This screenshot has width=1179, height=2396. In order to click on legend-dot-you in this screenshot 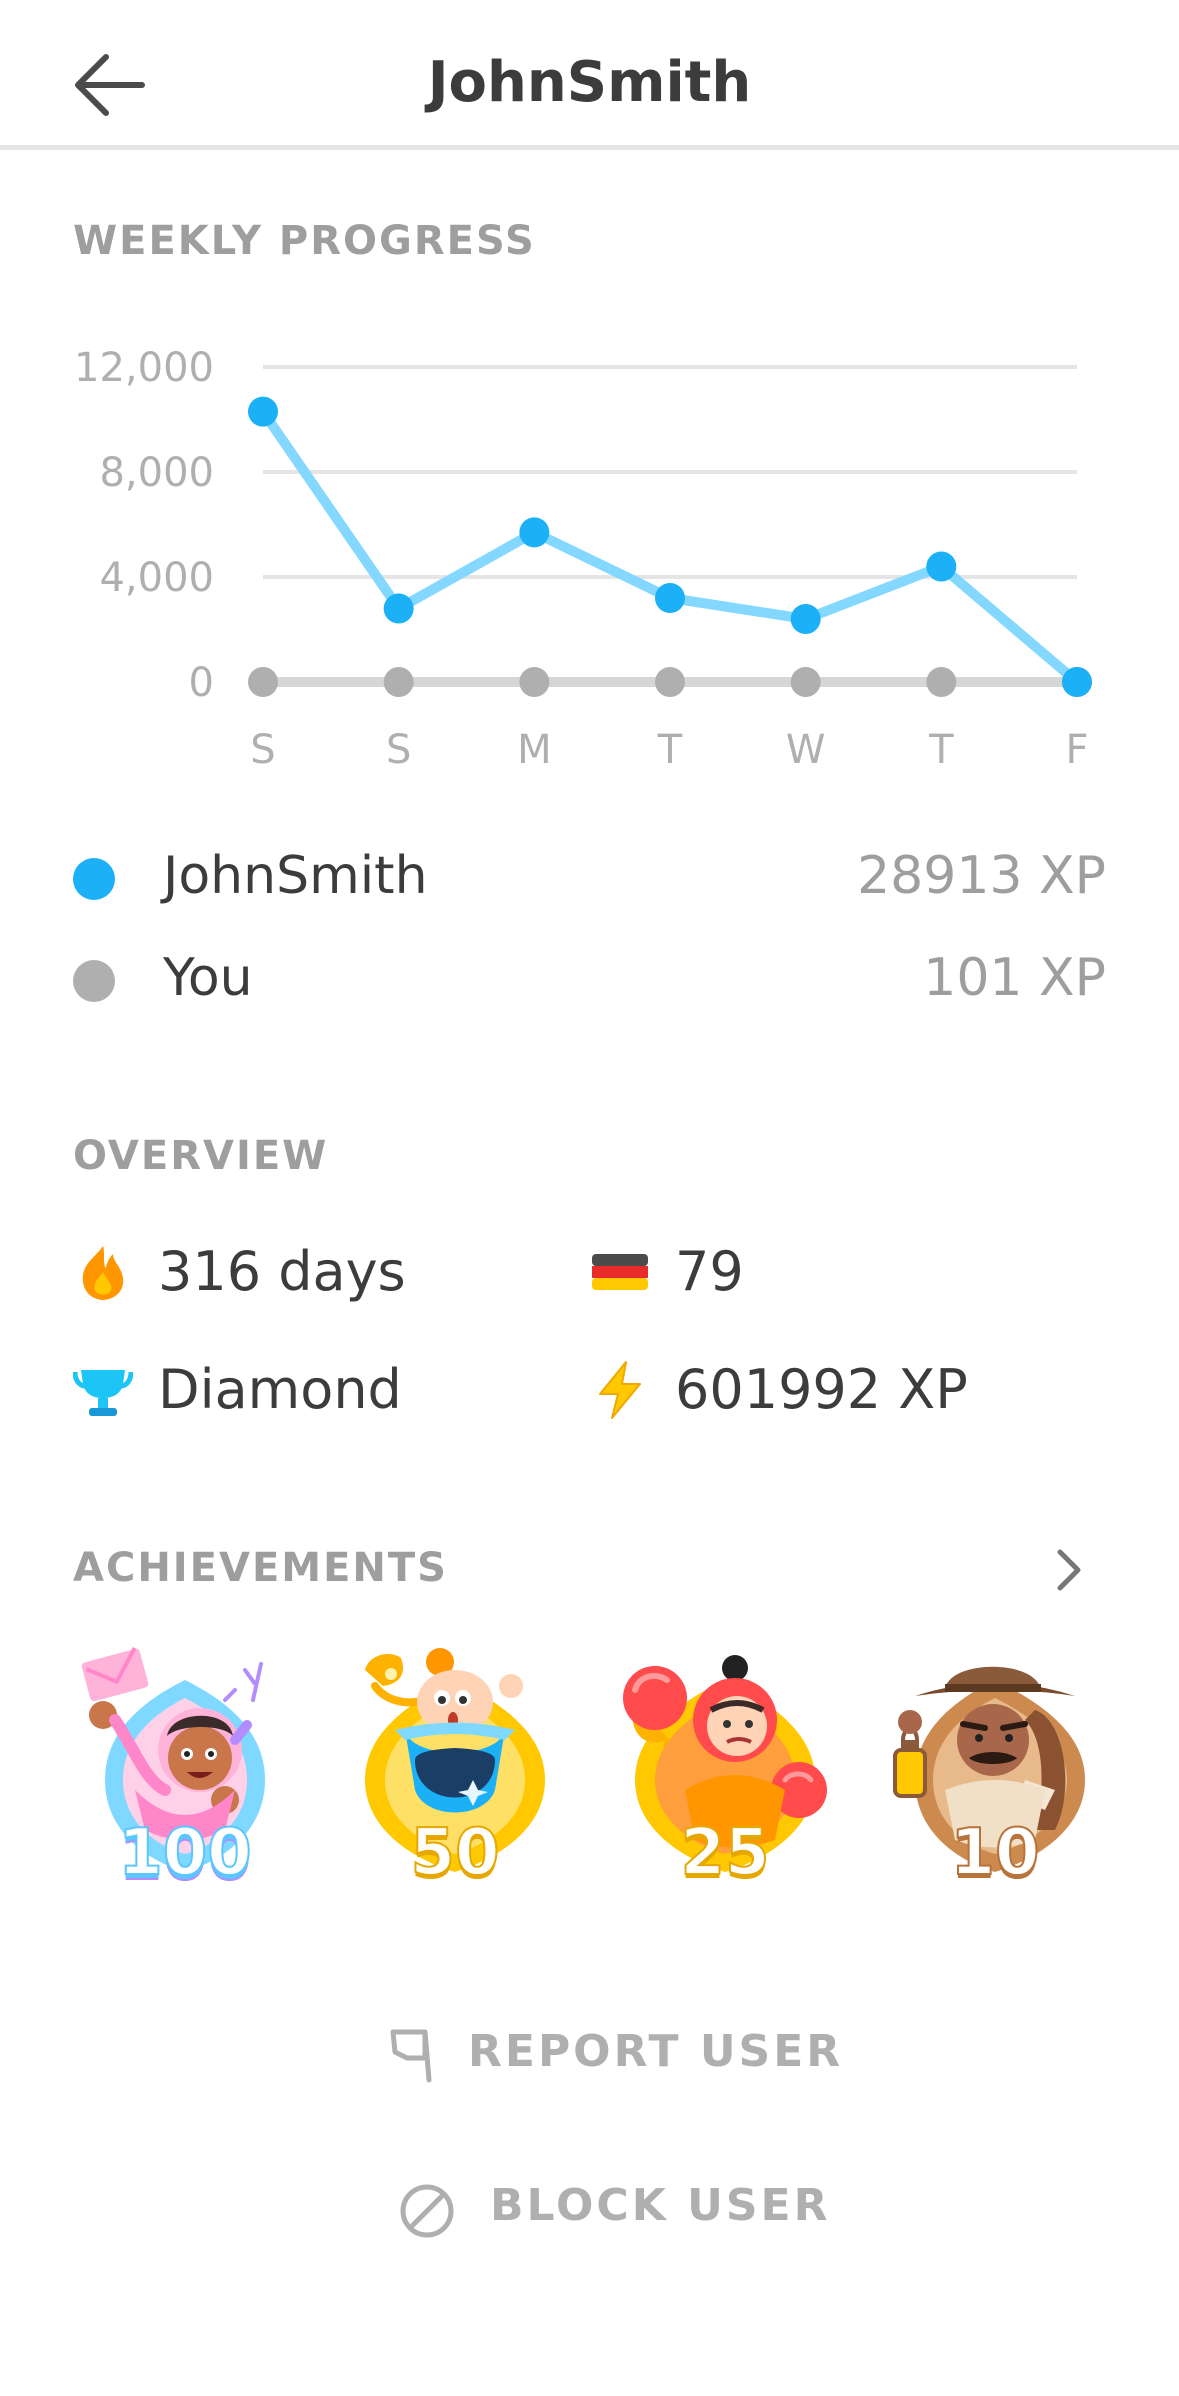, I will do `click(94, 981)`.